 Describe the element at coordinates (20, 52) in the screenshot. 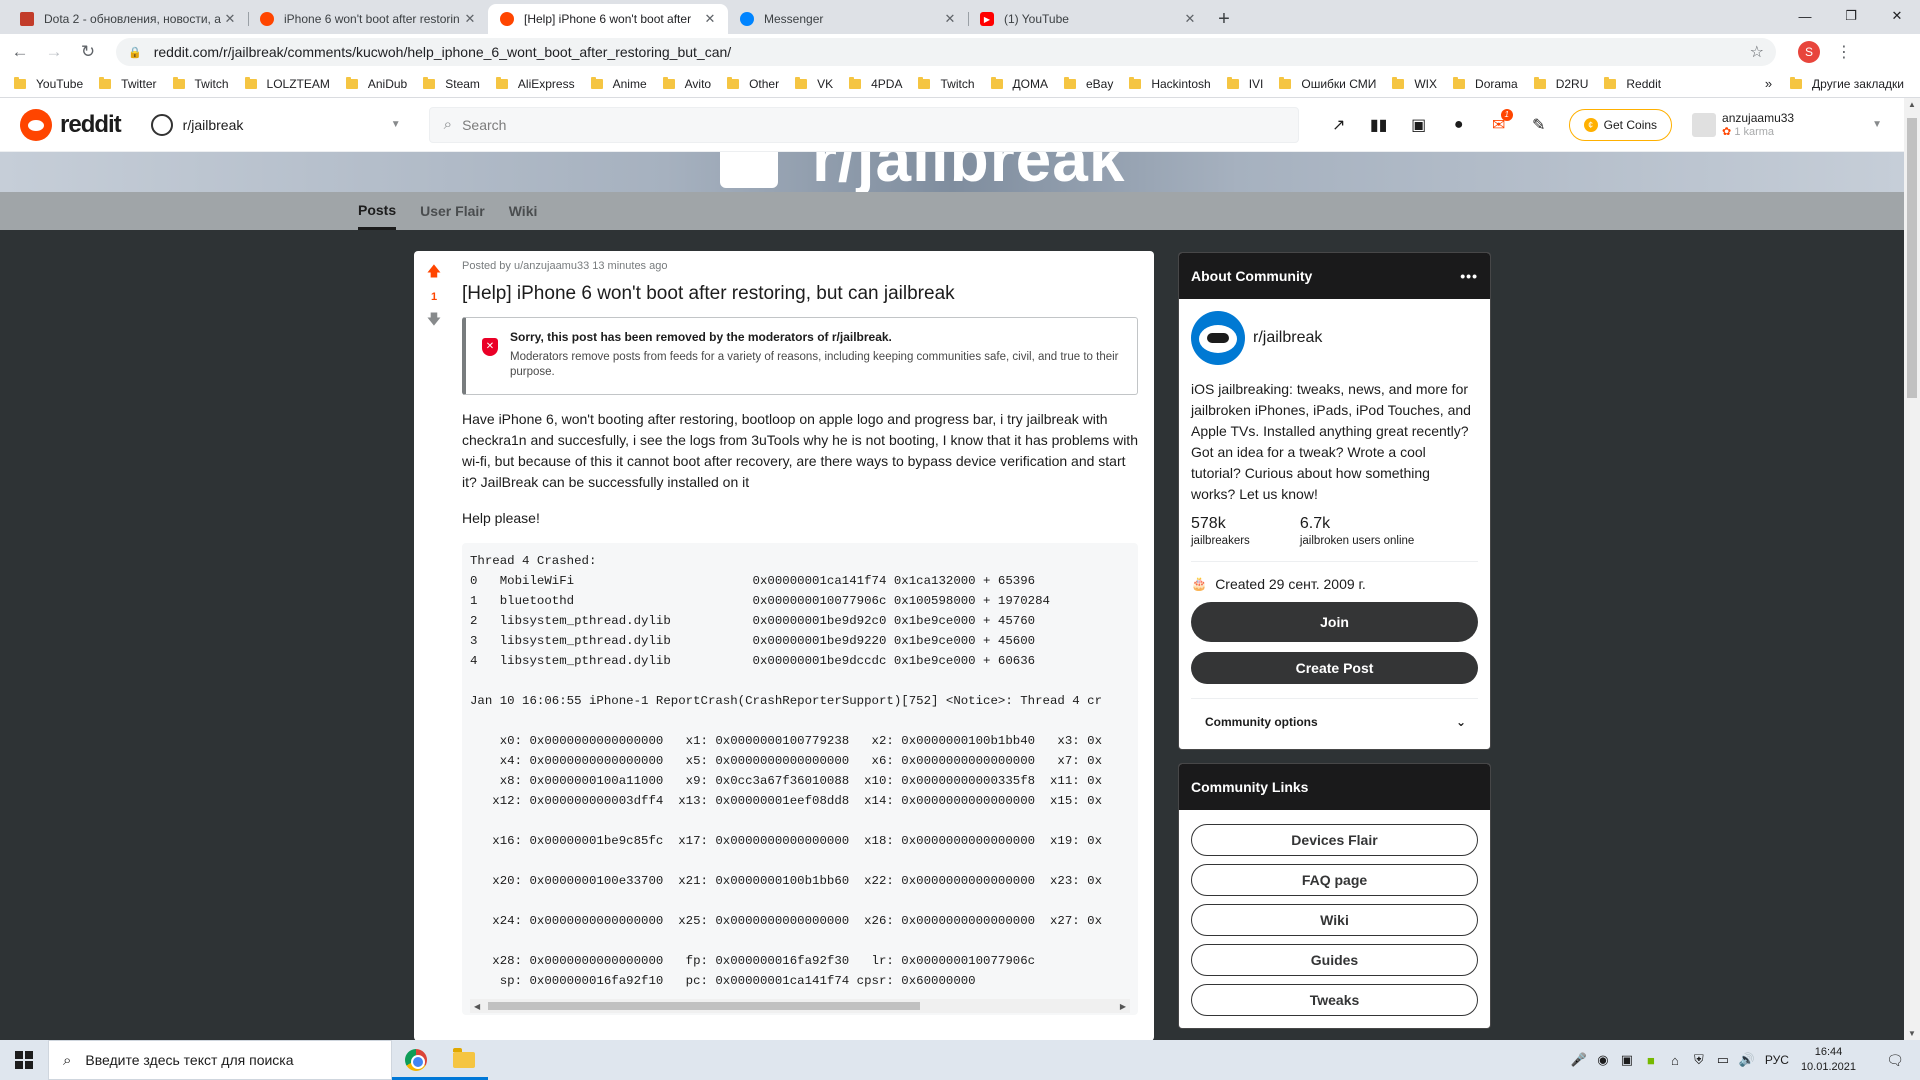

I see `back-arrow-icon: ←` at that location.